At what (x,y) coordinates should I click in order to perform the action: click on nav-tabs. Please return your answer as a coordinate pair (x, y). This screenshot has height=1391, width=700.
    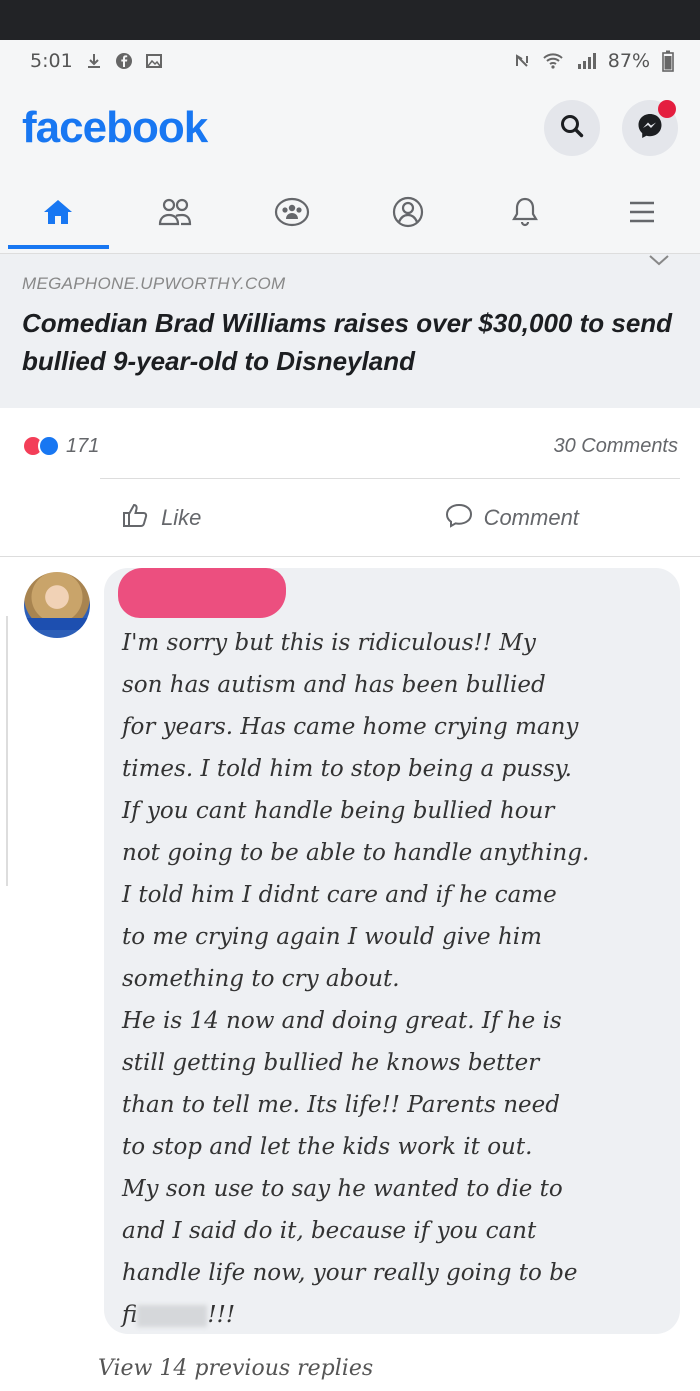
    Looking at the image, I should click on (350, 214).